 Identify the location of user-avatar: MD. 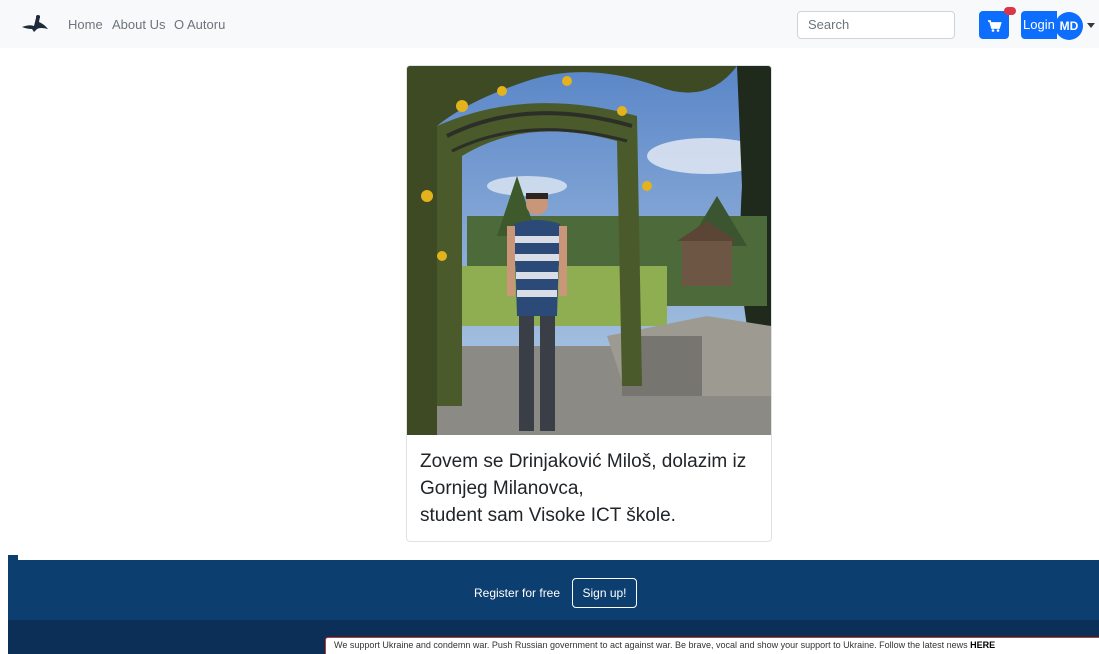
(1069, 26).